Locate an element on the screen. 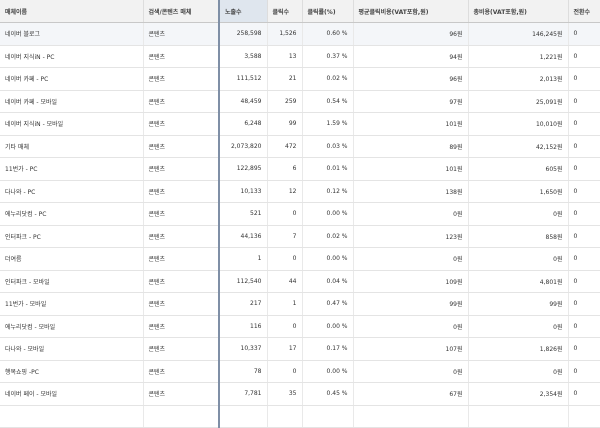  total-cost-cell: 2,013원 is located at coordinates (518, 79).